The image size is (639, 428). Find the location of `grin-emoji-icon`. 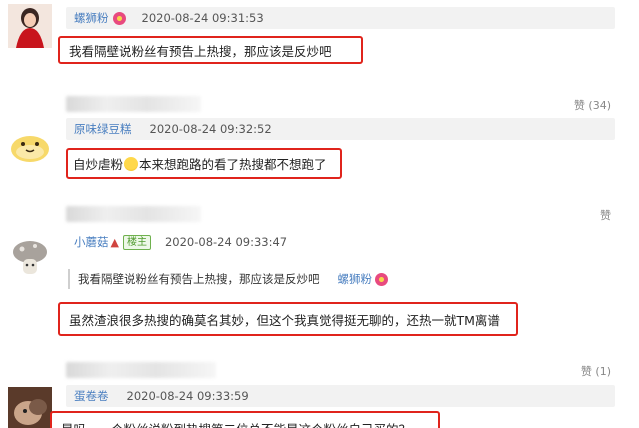

grin-emoji-icon is located at coordinates (131, 163).